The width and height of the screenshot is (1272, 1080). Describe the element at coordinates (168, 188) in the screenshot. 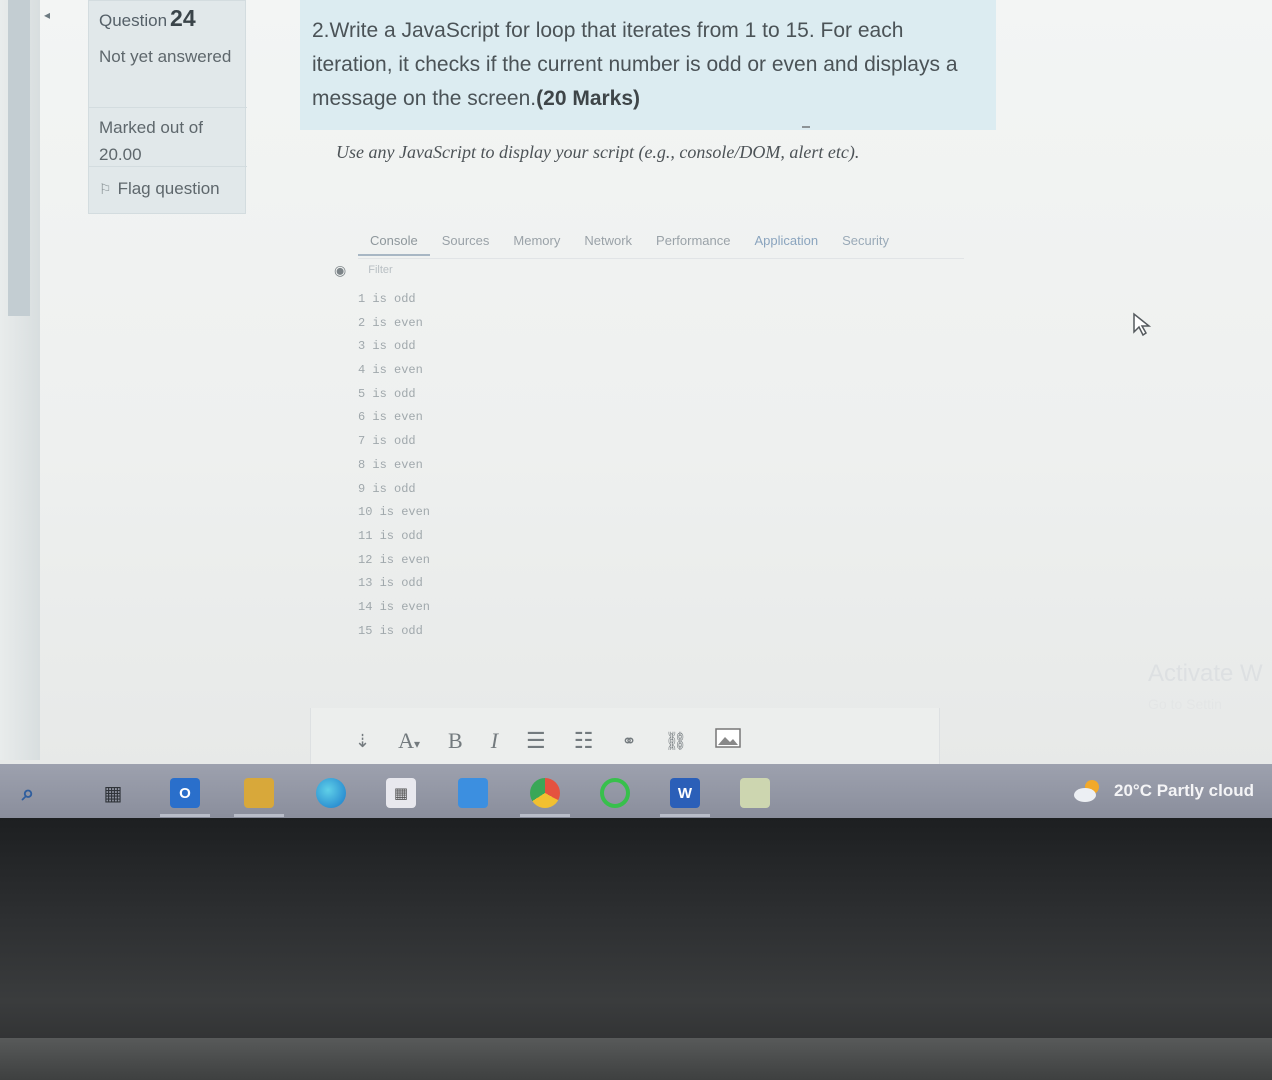

I see `flag-question-label: Flag question` at that location.